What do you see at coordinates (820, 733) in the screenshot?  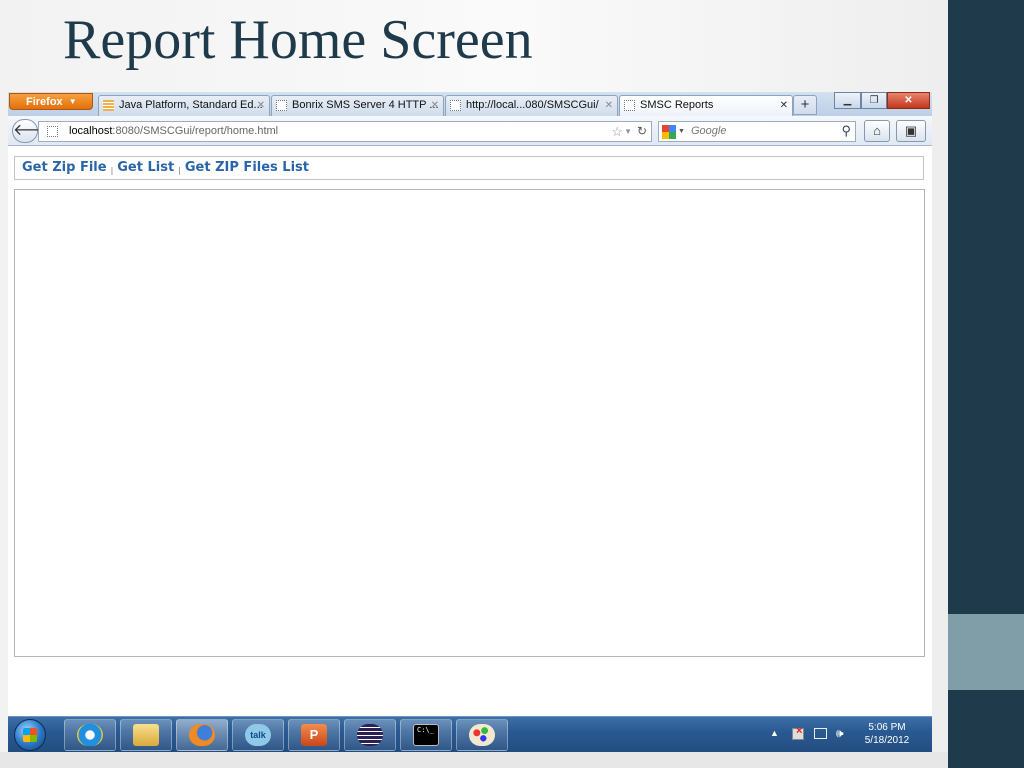 I see `network-icon` at bounding box center [820, 733].